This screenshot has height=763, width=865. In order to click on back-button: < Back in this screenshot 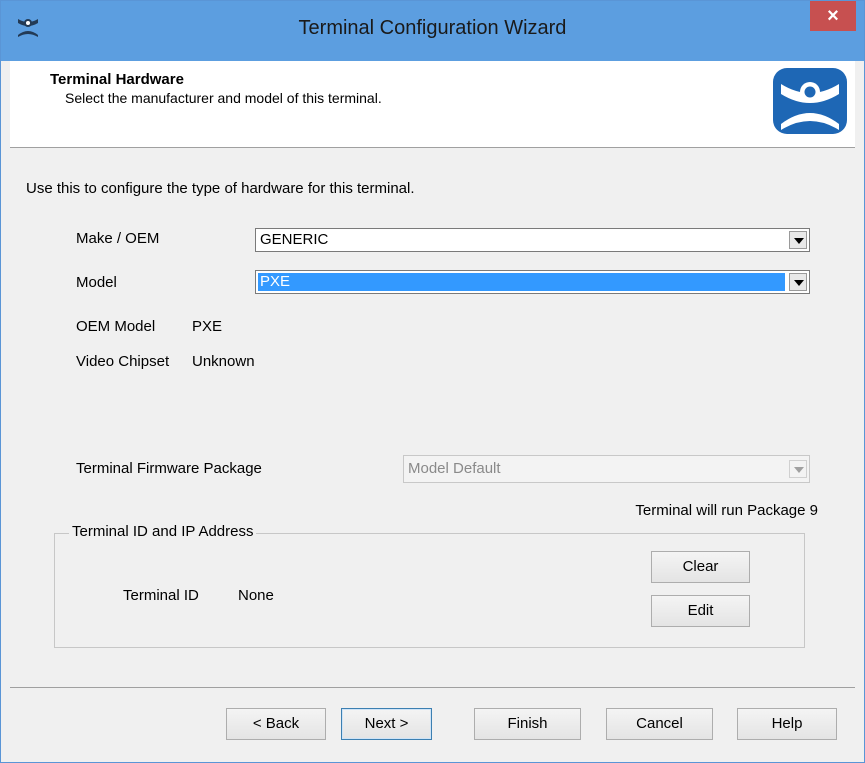, I will do `click(276, 724)`.